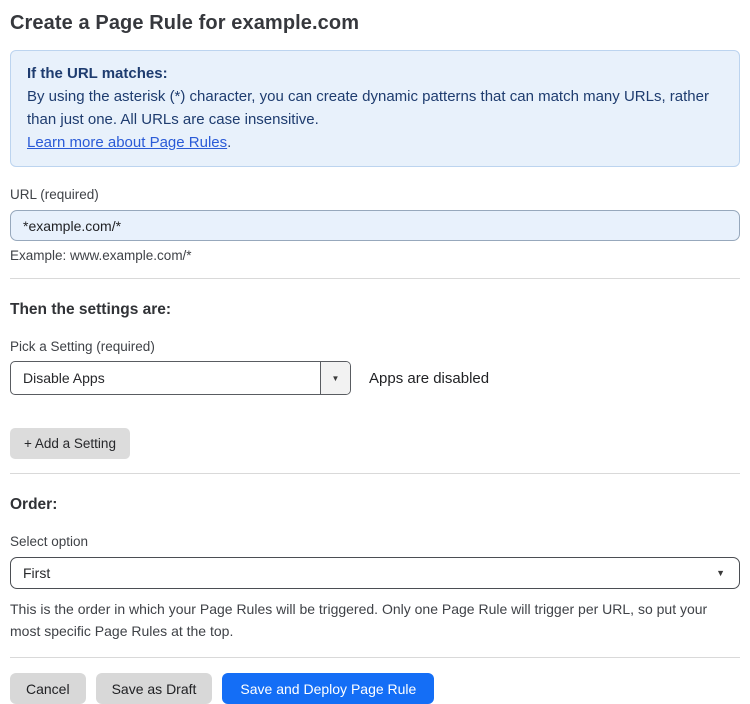 This screenshot has height=704, width=750. I want to click on setting-dropdown-value: Disable Apps, so click(64, 378).